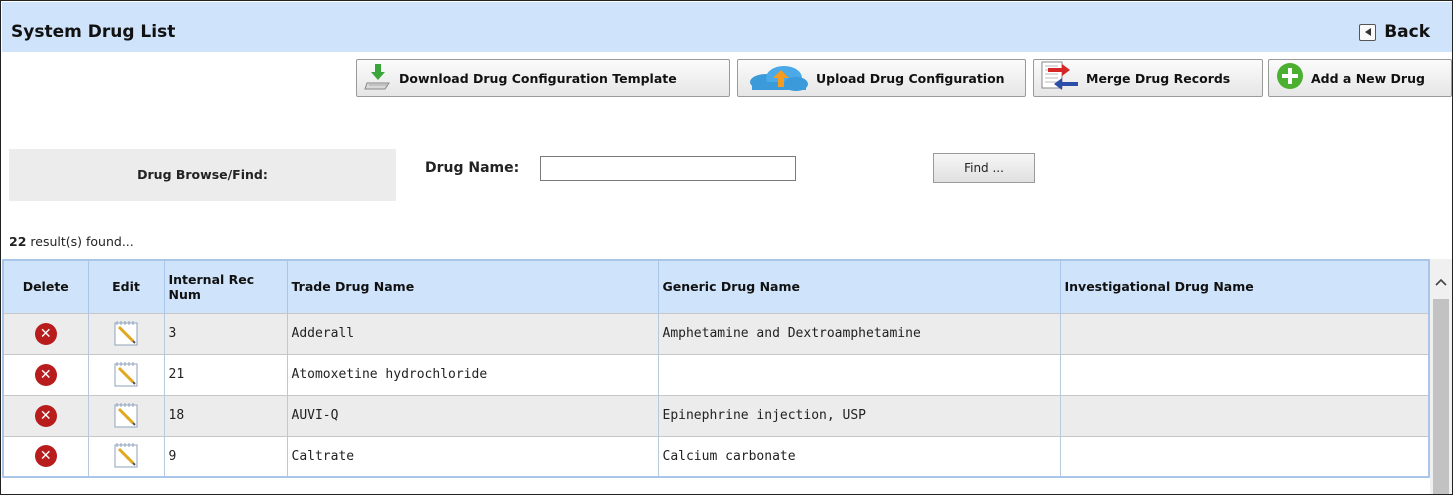  I want to click on scroll-up-icon, so click(1441, 284).